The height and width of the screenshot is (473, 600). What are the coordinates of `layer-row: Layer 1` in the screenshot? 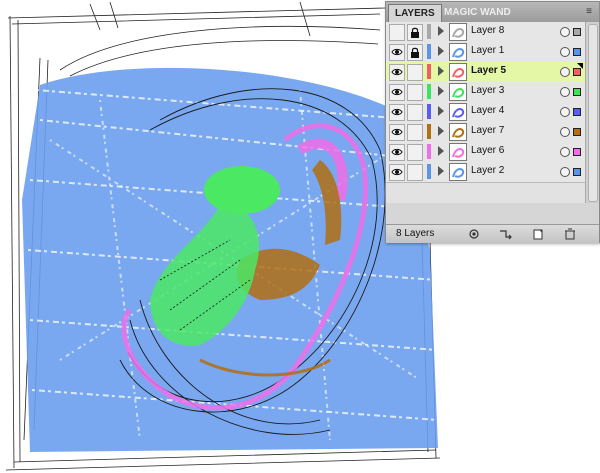 It's located at (485, 52).